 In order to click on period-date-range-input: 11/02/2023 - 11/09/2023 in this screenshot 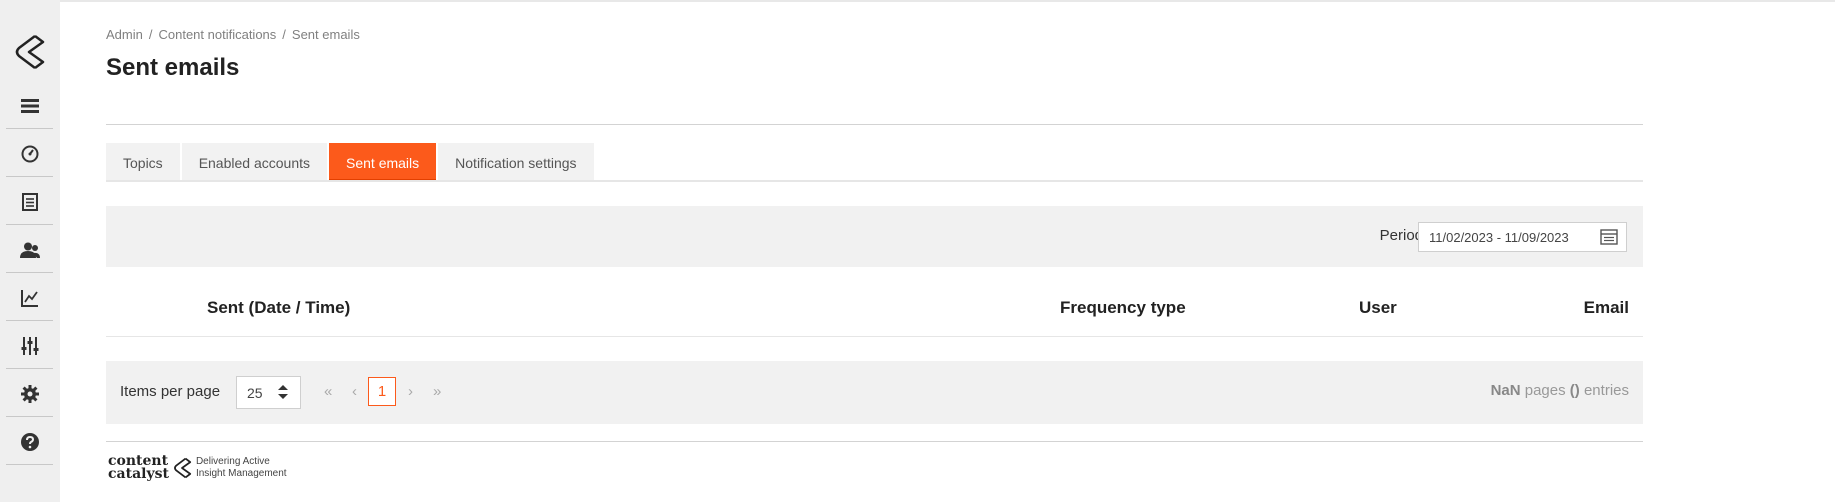, I will do `click(1522, 237)`.